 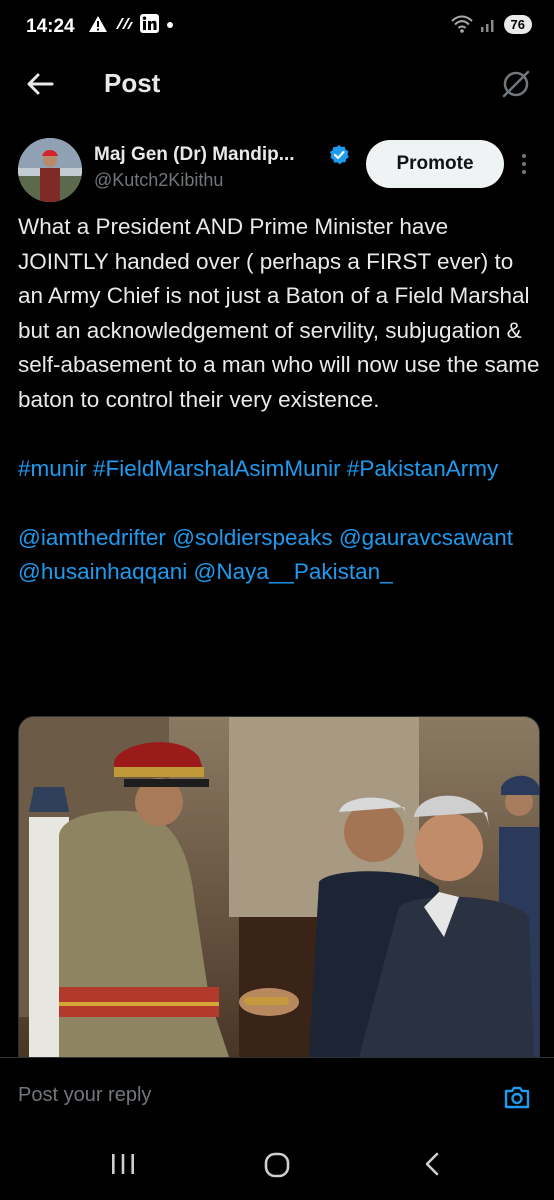 What do you see at coordinates (40, 84) in the screenshot?
I see `back-arrow-icon` at bounding box center [40, 84].